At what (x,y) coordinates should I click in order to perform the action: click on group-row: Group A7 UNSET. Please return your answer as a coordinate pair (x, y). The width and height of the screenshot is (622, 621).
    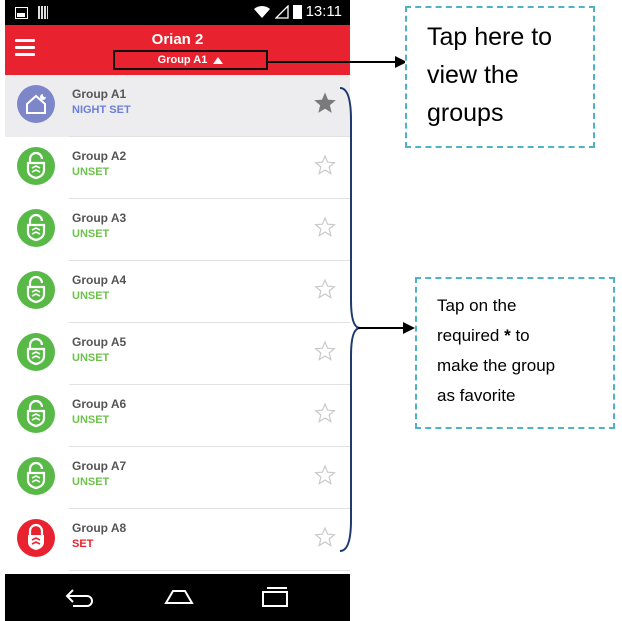
    Looking at the image, I should click on (177, 478).